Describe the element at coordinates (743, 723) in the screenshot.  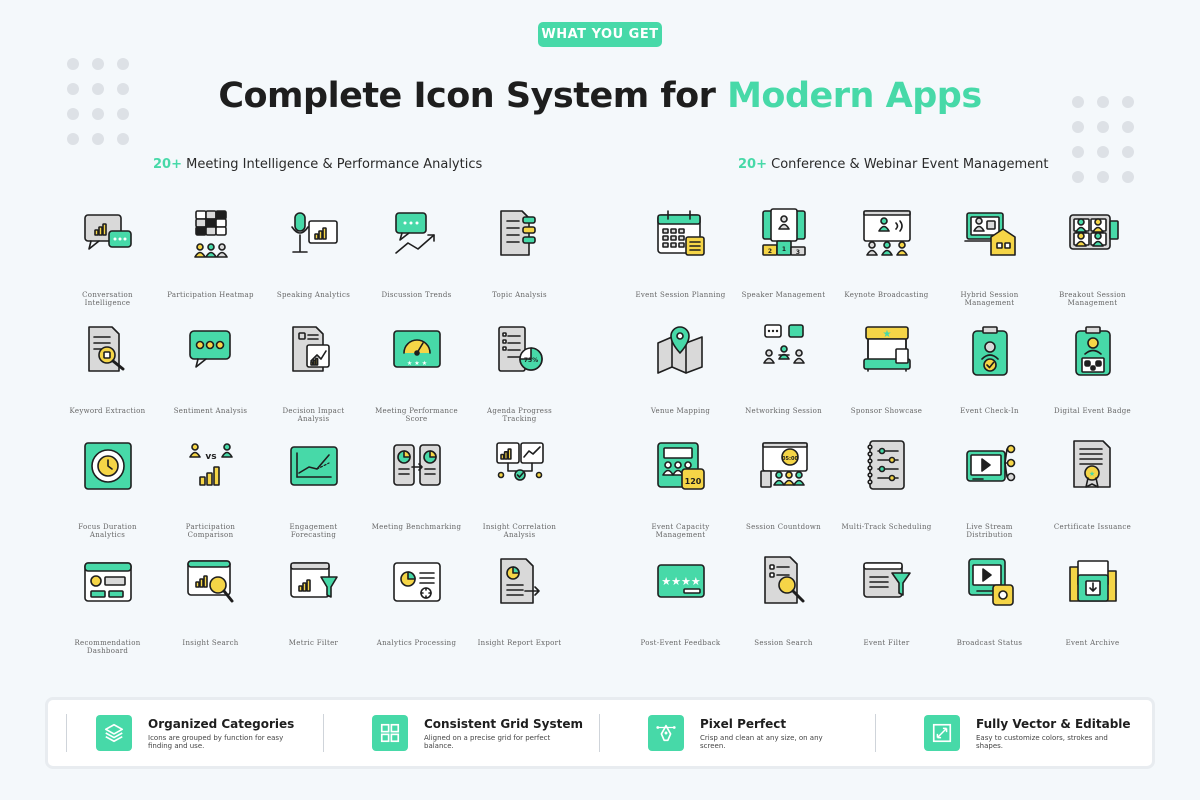
I see `feature-title: Pixel Perfect` at that location.